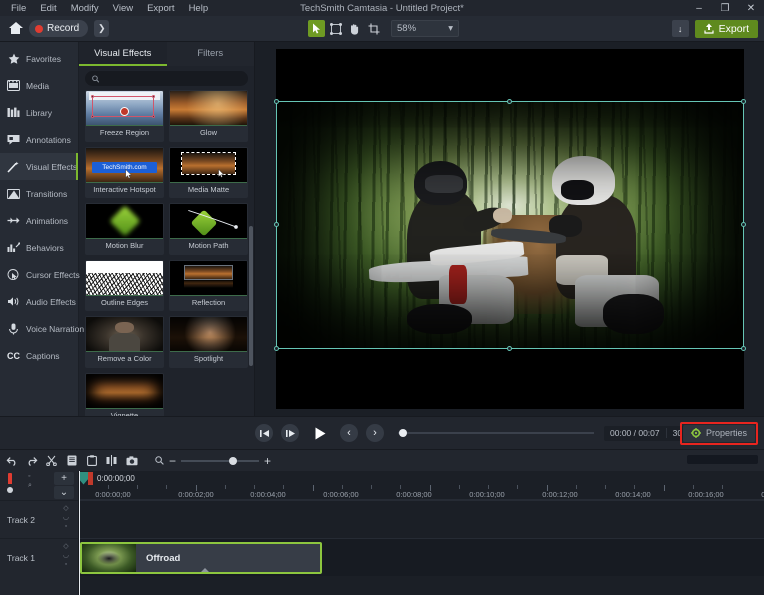  I want to click on hand-tool-button, so click(354, 28).